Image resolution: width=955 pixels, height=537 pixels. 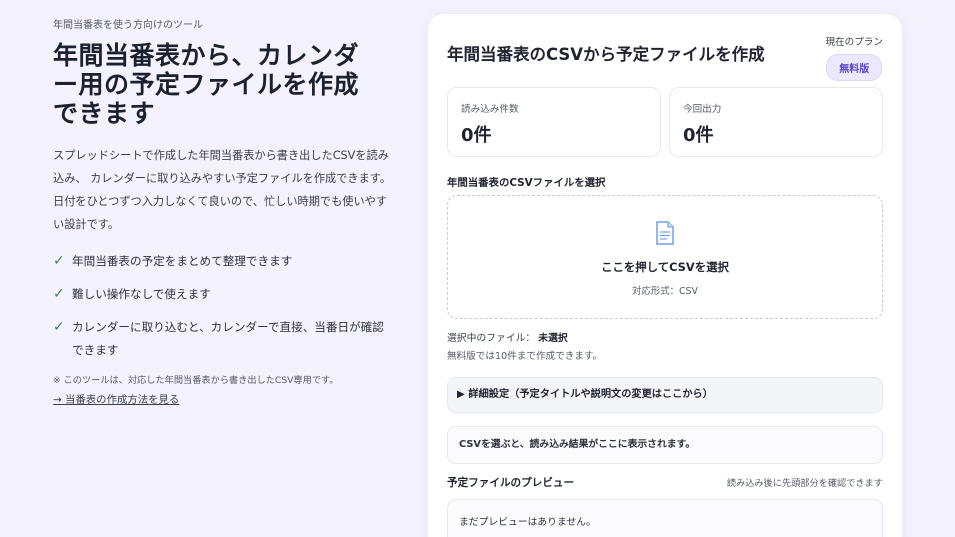 What do you see at coordinates (116, 398) in the screenshot?
I see `how-to-create-link: → 当番表の作成方法を見る` at bounding box center [116, 398].